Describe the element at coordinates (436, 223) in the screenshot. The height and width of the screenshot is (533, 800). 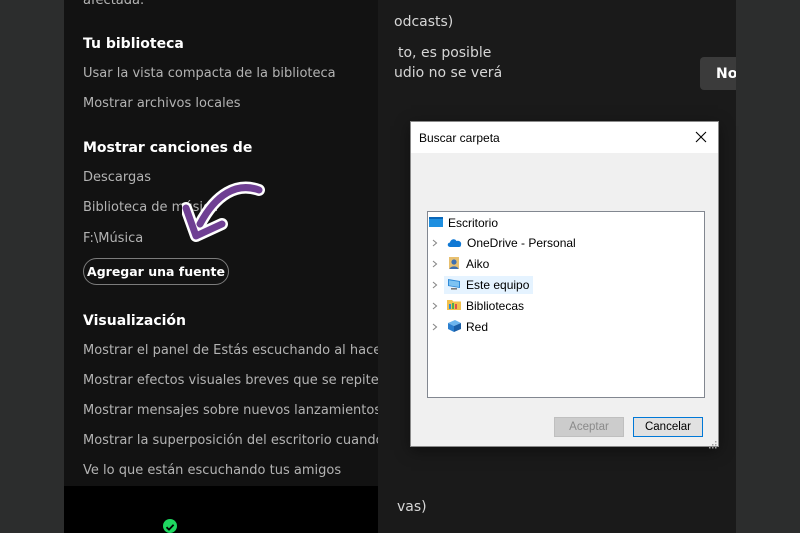
I see `desktop-icon` at that location.